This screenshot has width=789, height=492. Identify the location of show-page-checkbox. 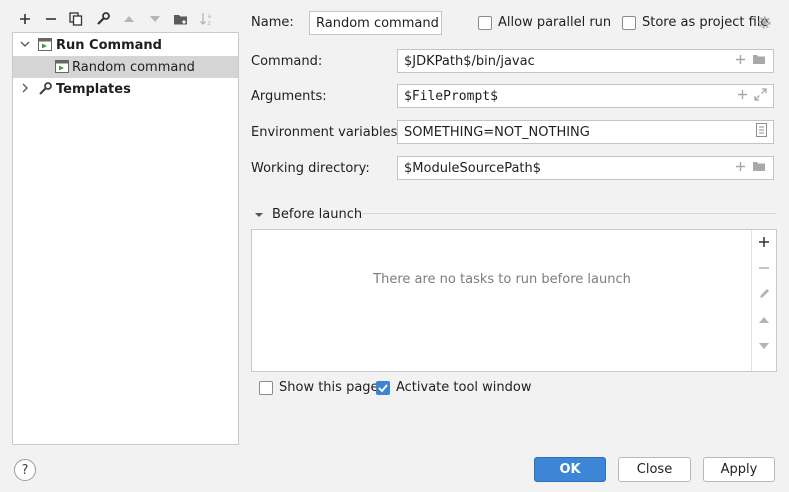
(266, 388).